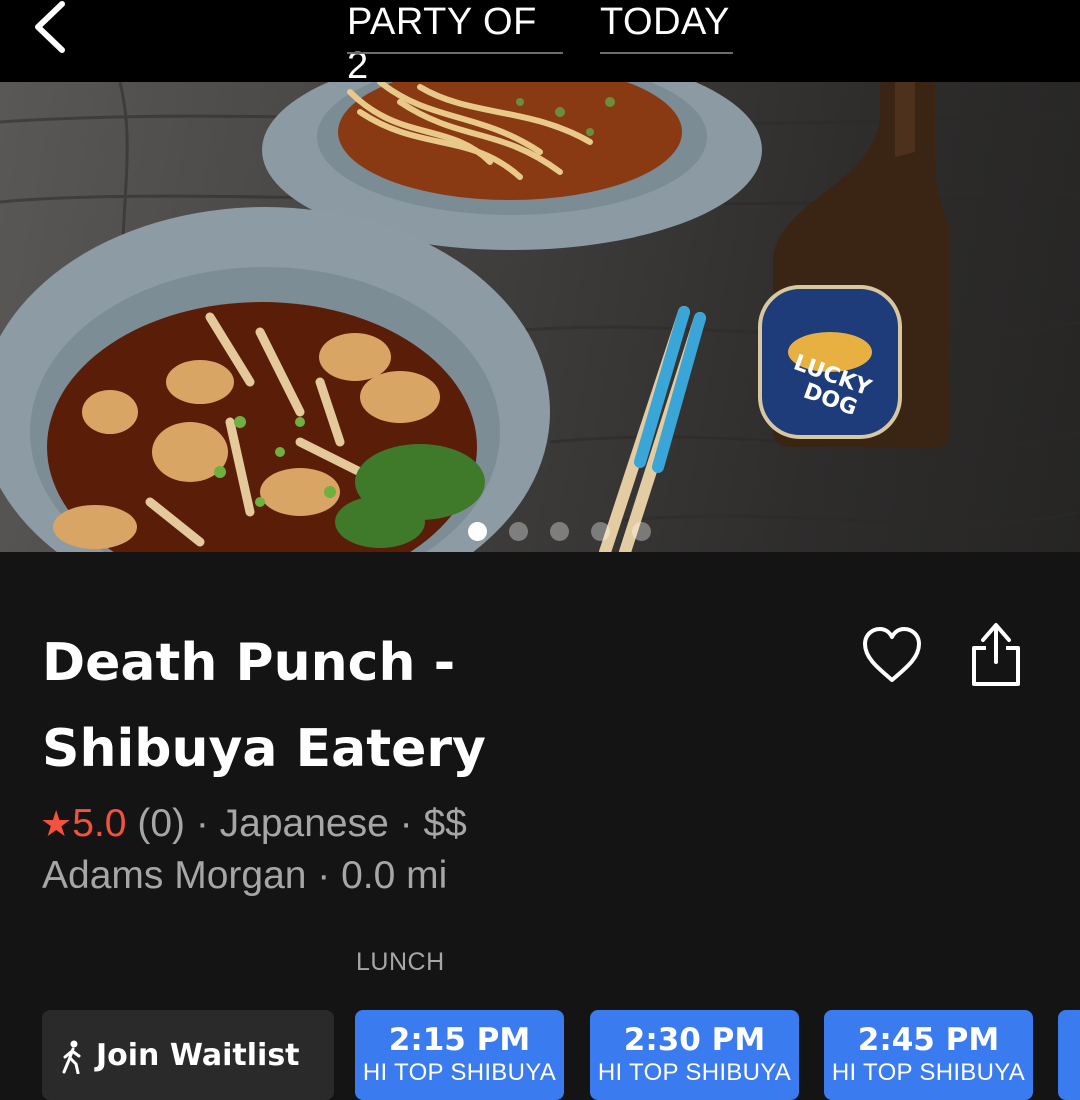  What do you see at coordinates (442, 44) in the screenshot?
I see `party-size-label: PARTY OF 2` at bounding box center [442, 44].